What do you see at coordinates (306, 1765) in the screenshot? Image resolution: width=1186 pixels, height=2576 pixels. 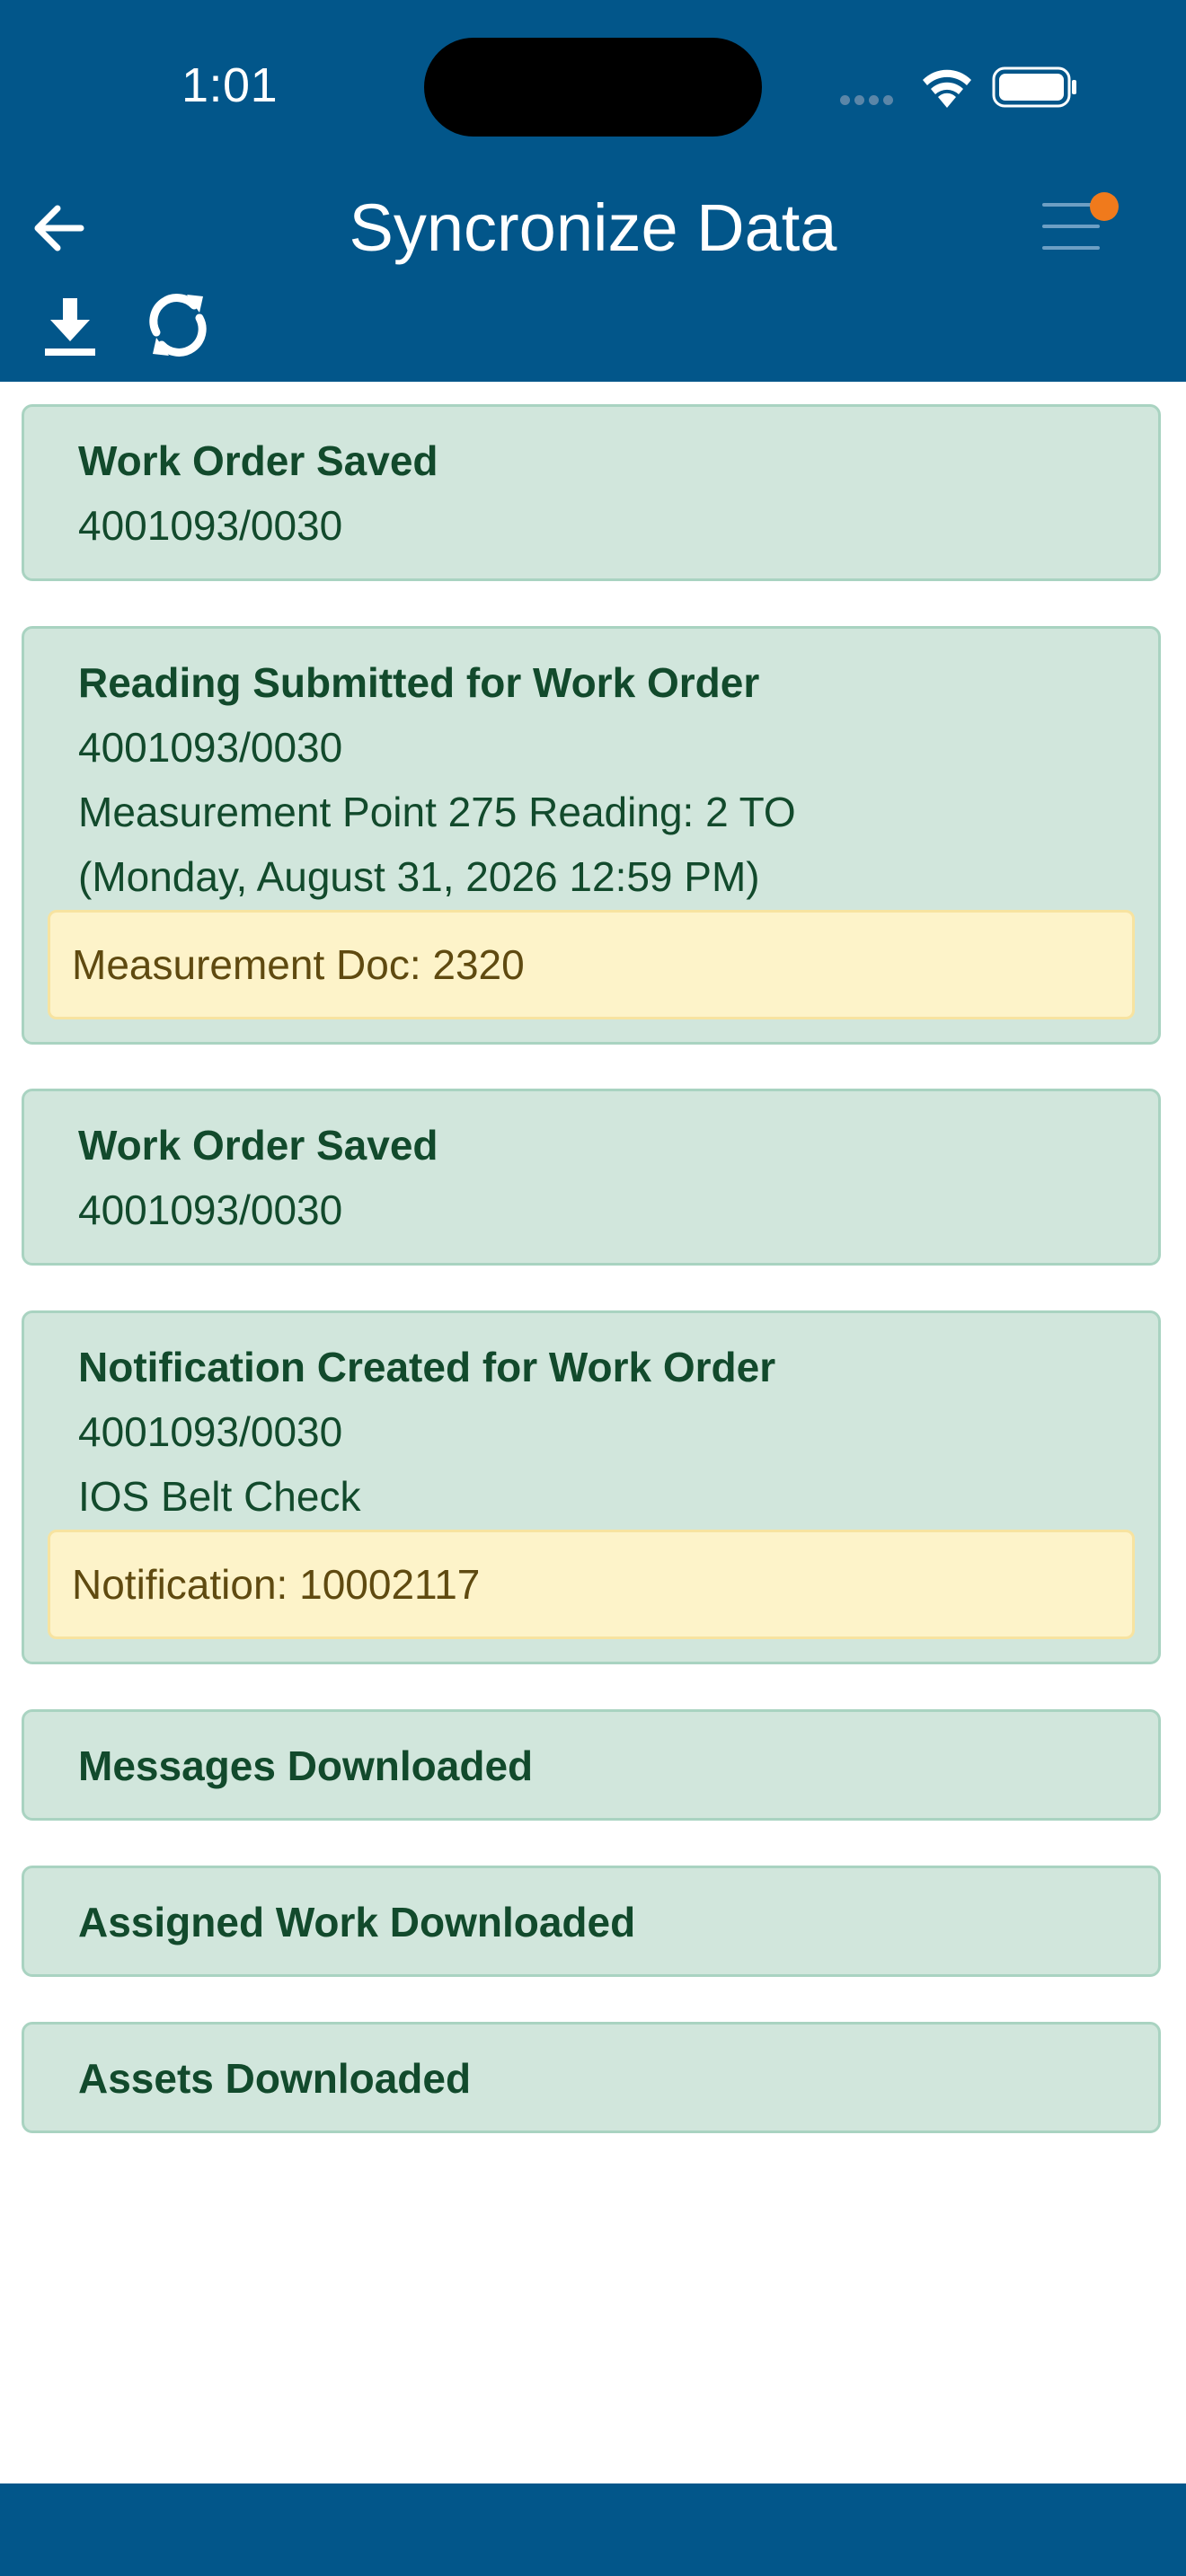 I see `card-title: Messages Downloaded` at bounding box center [306, 1765].